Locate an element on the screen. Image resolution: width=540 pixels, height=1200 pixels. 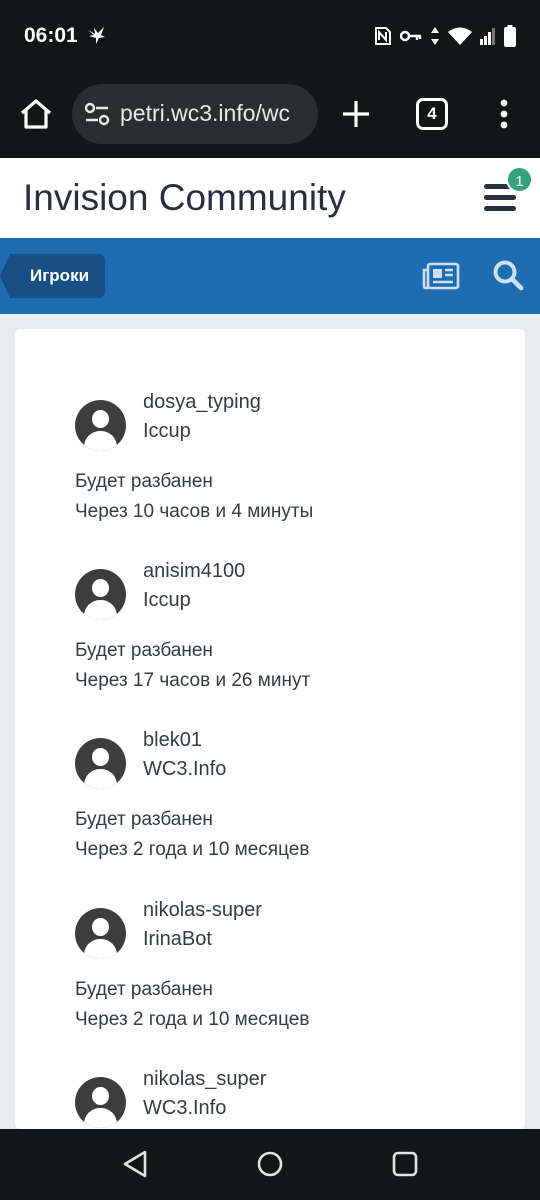
signal-icon is located at coordinates (487, 36).